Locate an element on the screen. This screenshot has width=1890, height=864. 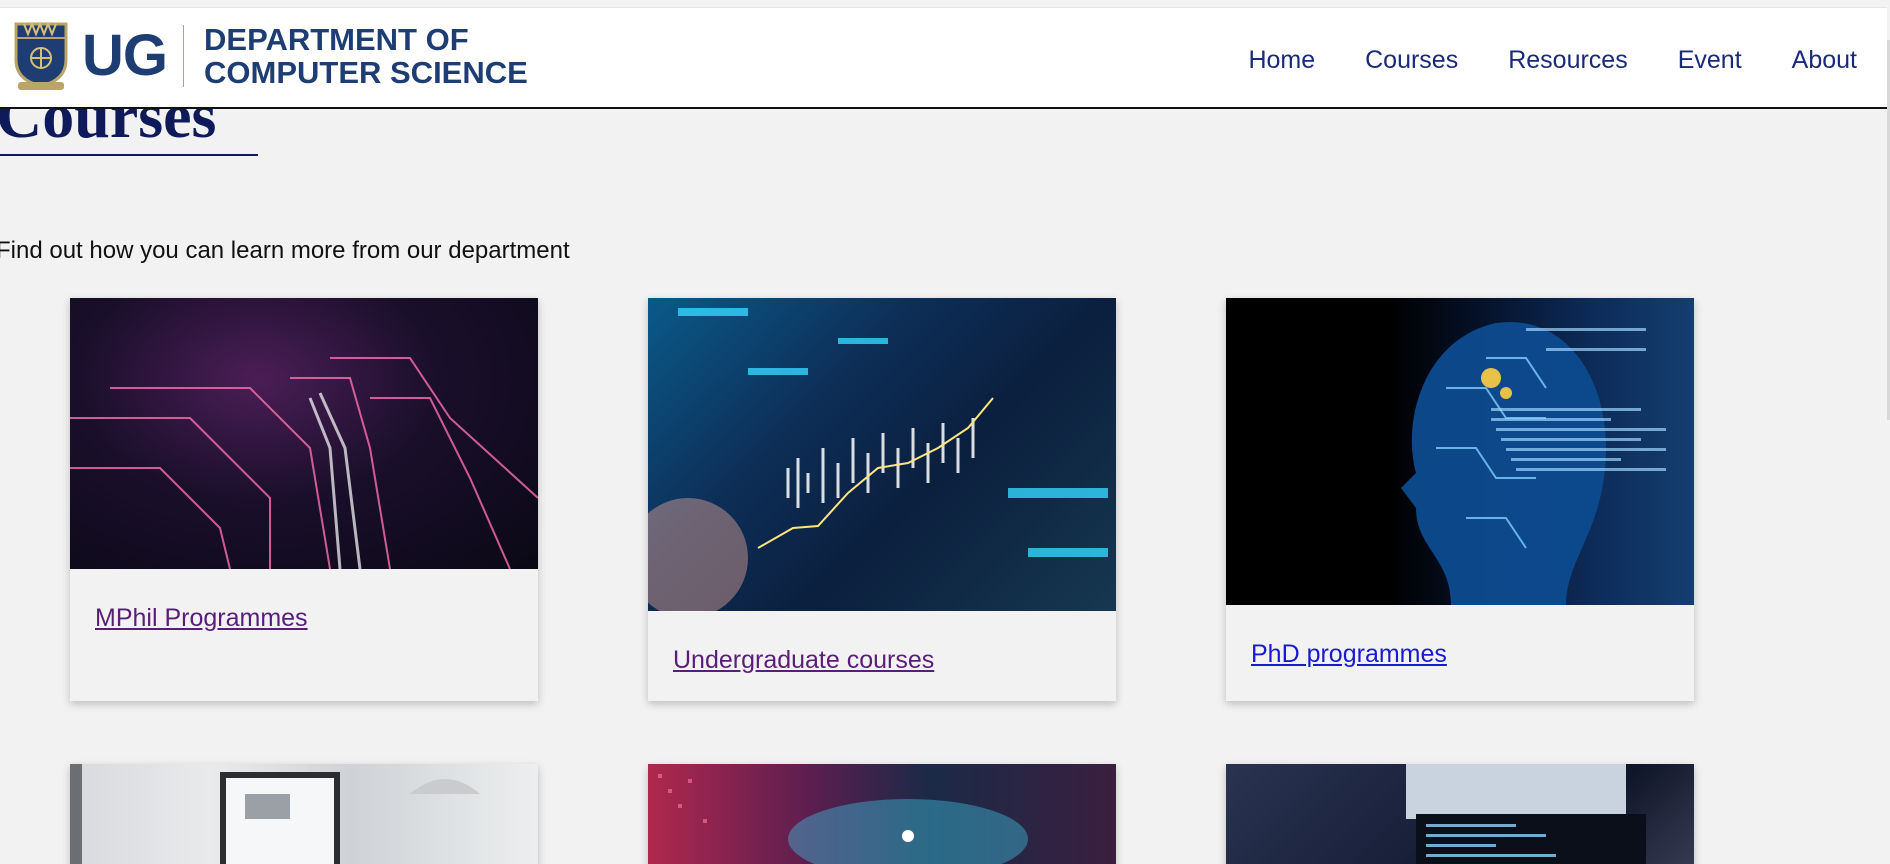
nav-about: About is located at coordinates (1824, 60).